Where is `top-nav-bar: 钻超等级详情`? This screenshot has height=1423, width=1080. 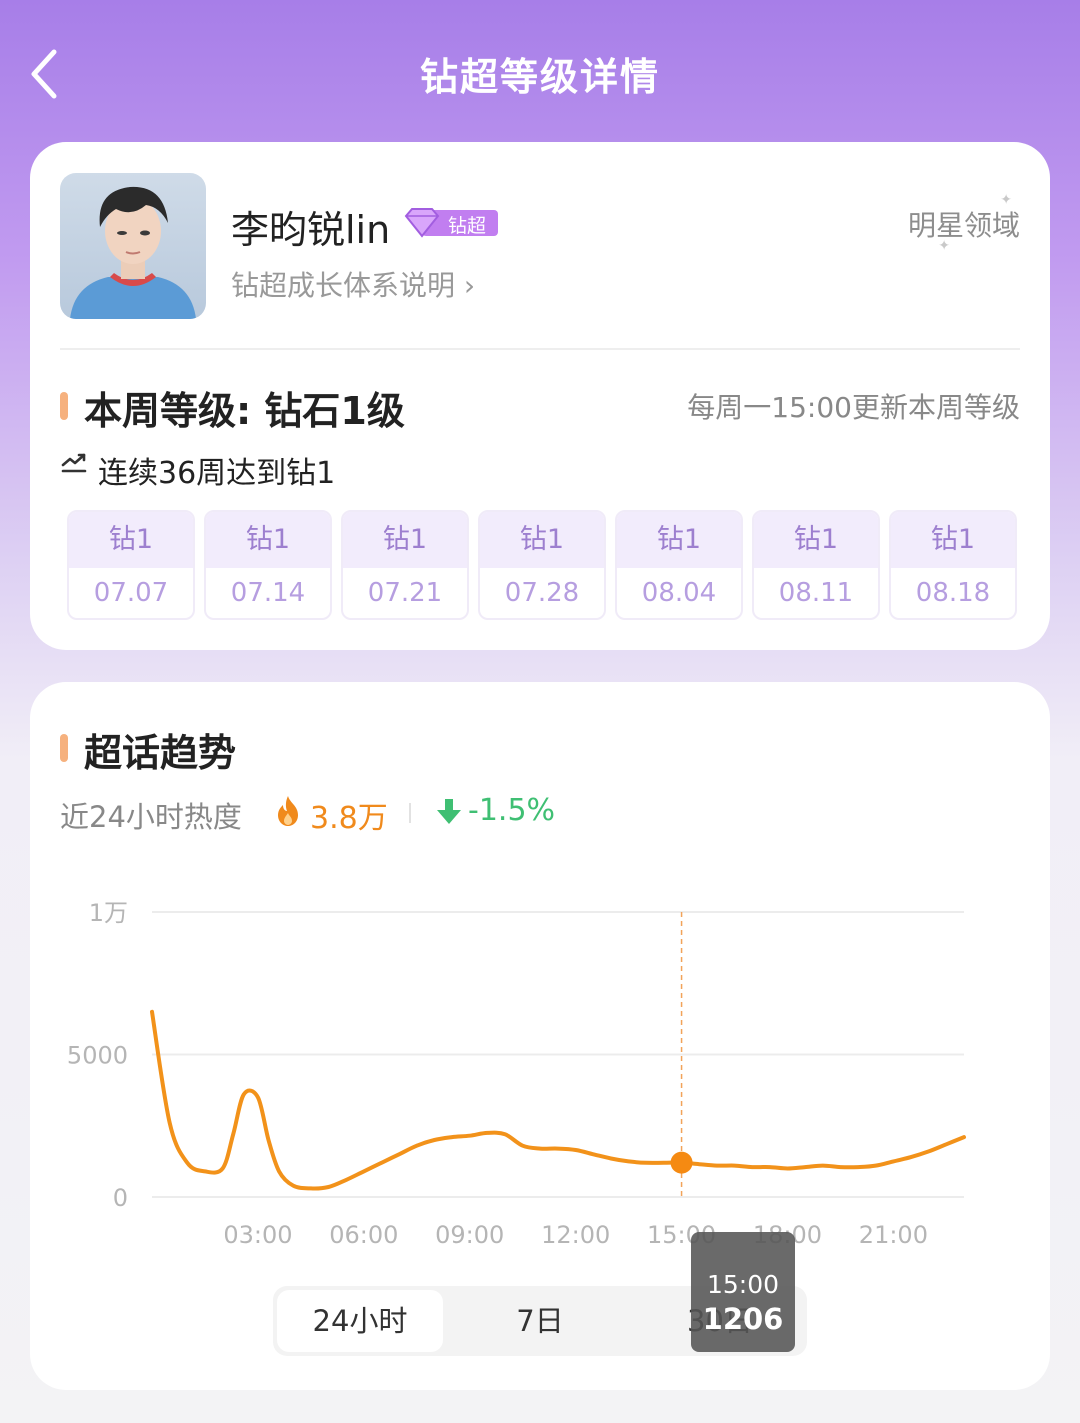 top-nav-bar: 钻超等级详情 is located at coordinates (540, 70).